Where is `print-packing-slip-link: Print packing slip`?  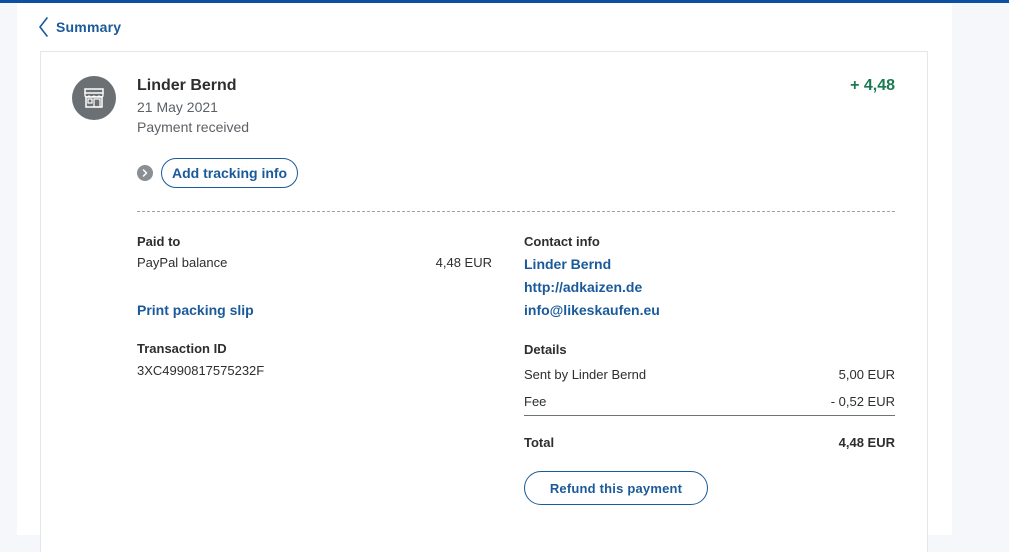
print-packing-slip-link: Print packing slip is located at coordinates (195, 310).